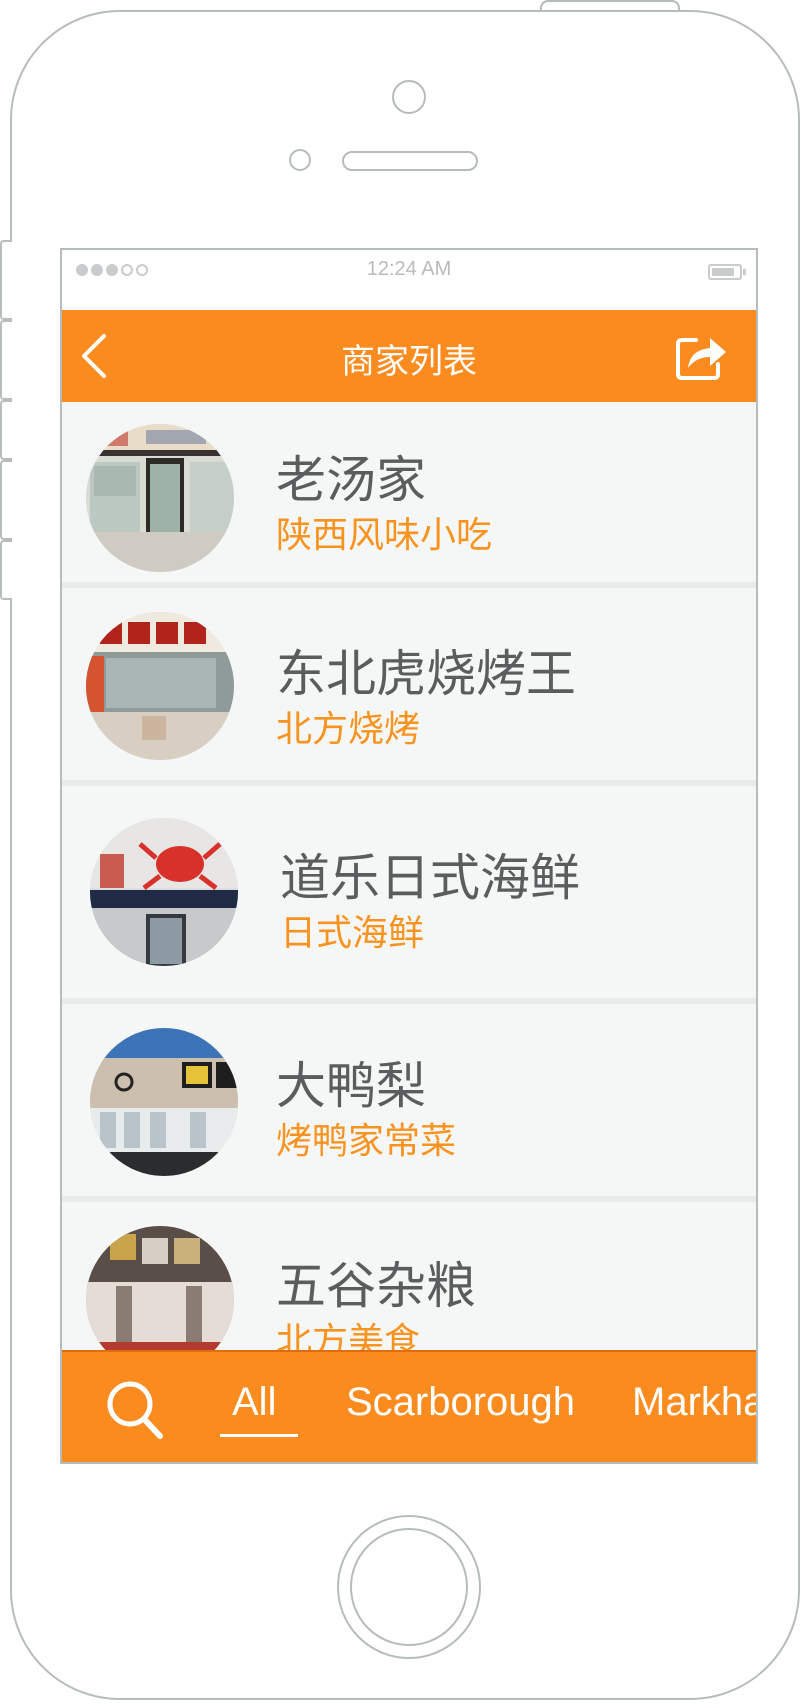 Image resolution: width=810 pixels, height=1708 pixels. I want to click on search-button, so click(136, 1411).